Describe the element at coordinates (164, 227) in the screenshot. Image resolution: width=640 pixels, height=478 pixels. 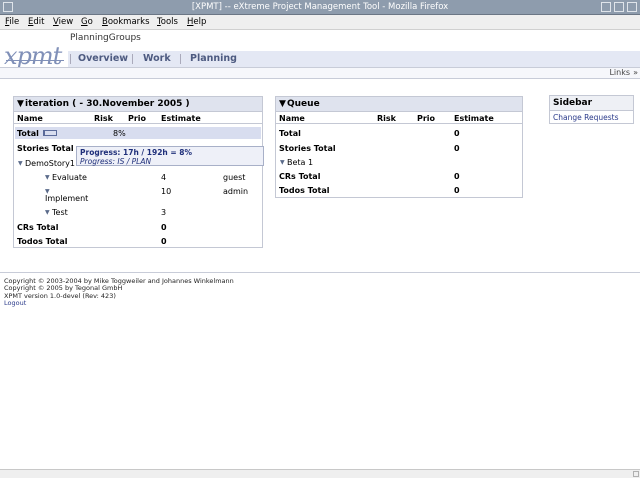
I see `crs-total-value: 0` at that location.